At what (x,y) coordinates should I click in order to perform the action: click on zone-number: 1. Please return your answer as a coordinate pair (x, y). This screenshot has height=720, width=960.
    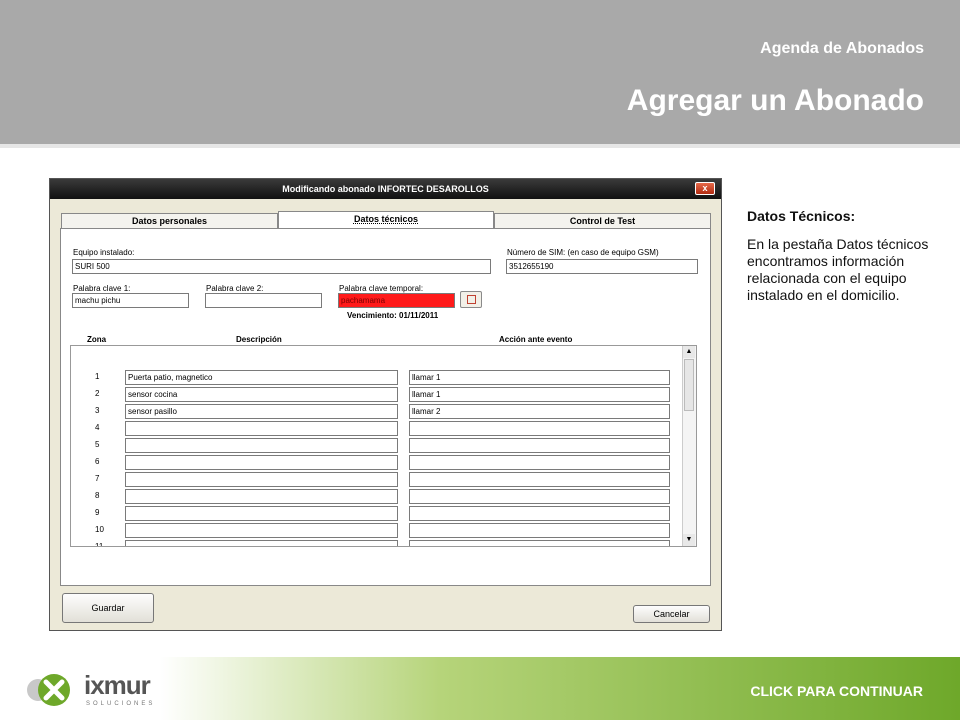
    Looking at the image, I should click on (97, 376).